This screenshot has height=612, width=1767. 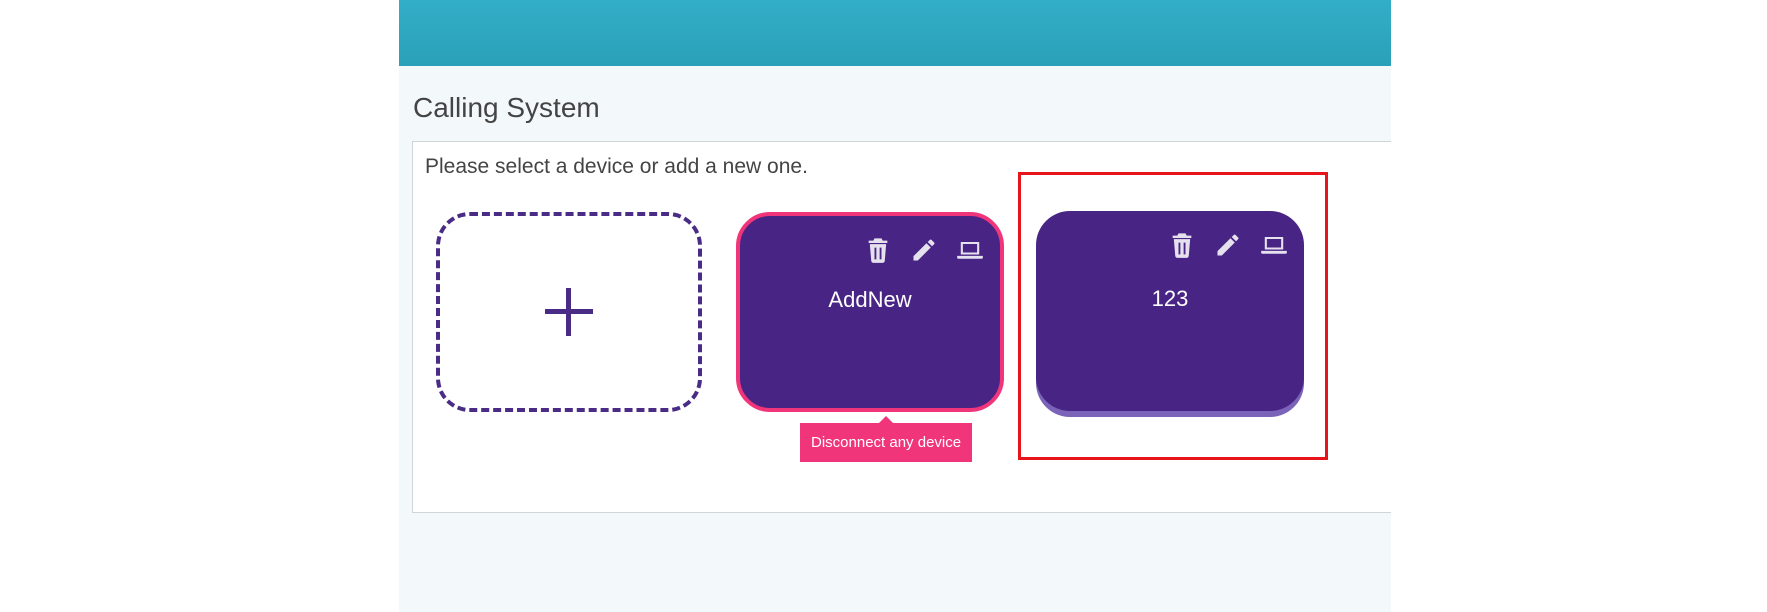 What do you see at coordinates (1170, 298) in the screenshot?
I see `device-name: 123` at bounding box center [1170, 298].